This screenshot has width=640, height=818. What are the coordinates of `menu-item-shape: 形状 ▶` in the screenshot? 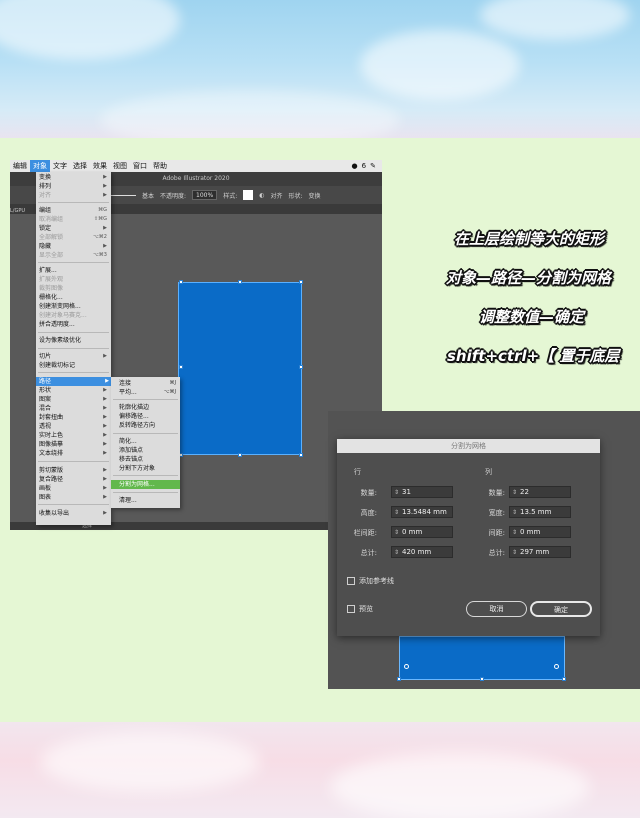 It's located at (74, 390).